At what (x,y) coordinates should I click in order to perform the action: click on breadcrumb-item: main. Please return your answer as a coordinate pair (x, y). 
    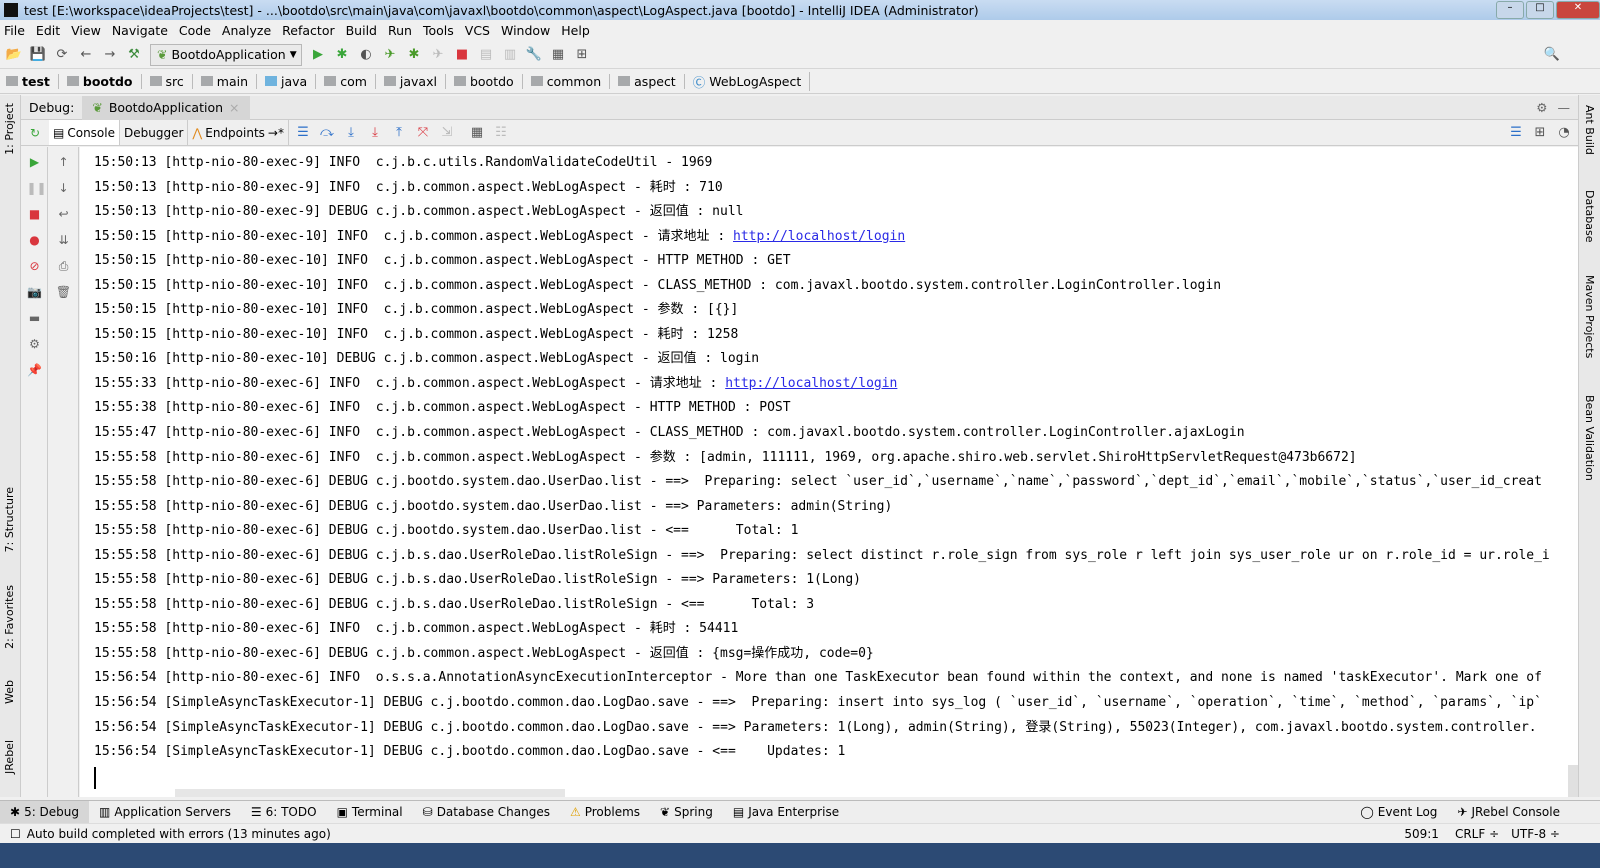
    Looking at the image, I should click on (228, 81).